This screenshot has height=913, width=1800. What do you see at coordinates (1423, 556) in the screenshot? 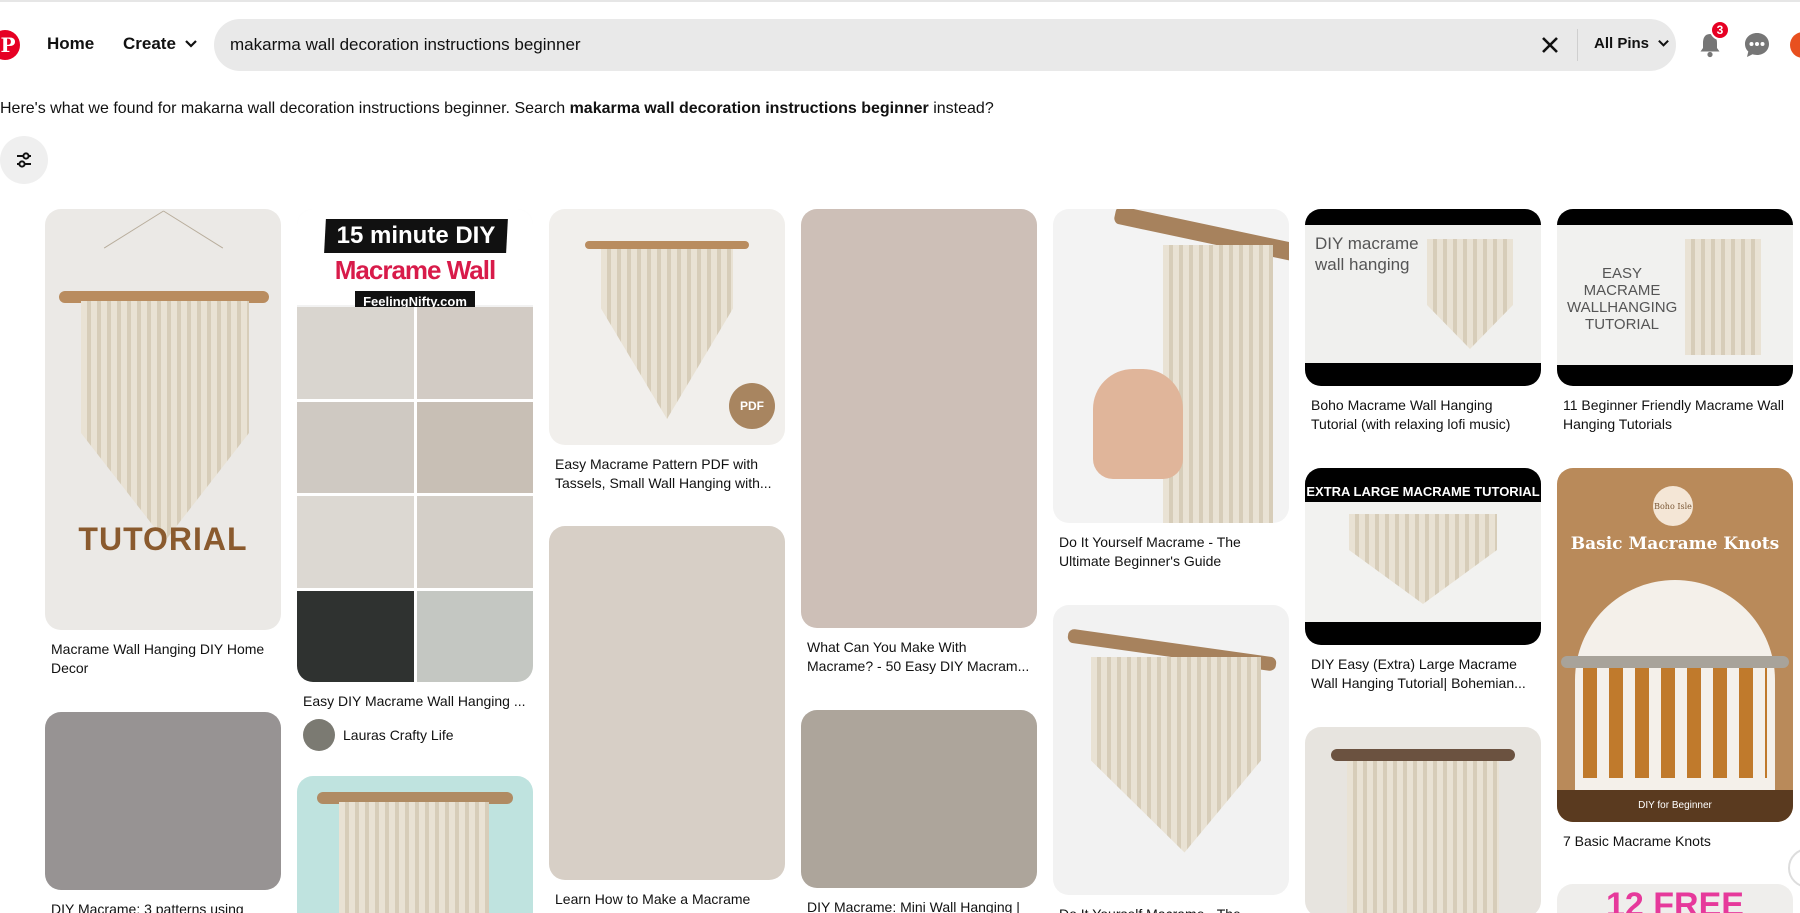
I see `pin-image: EXTRA LARGE MACRAME TUTORIAL` at bounding box center [1423, 556].